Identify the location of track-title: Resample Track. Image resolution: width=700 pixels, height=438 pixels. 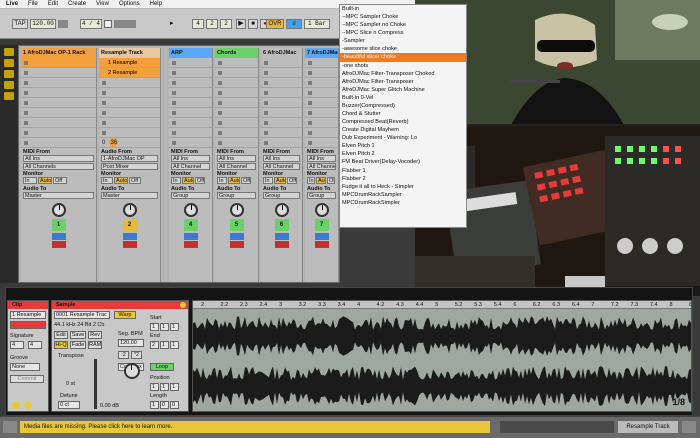
(129, 53).